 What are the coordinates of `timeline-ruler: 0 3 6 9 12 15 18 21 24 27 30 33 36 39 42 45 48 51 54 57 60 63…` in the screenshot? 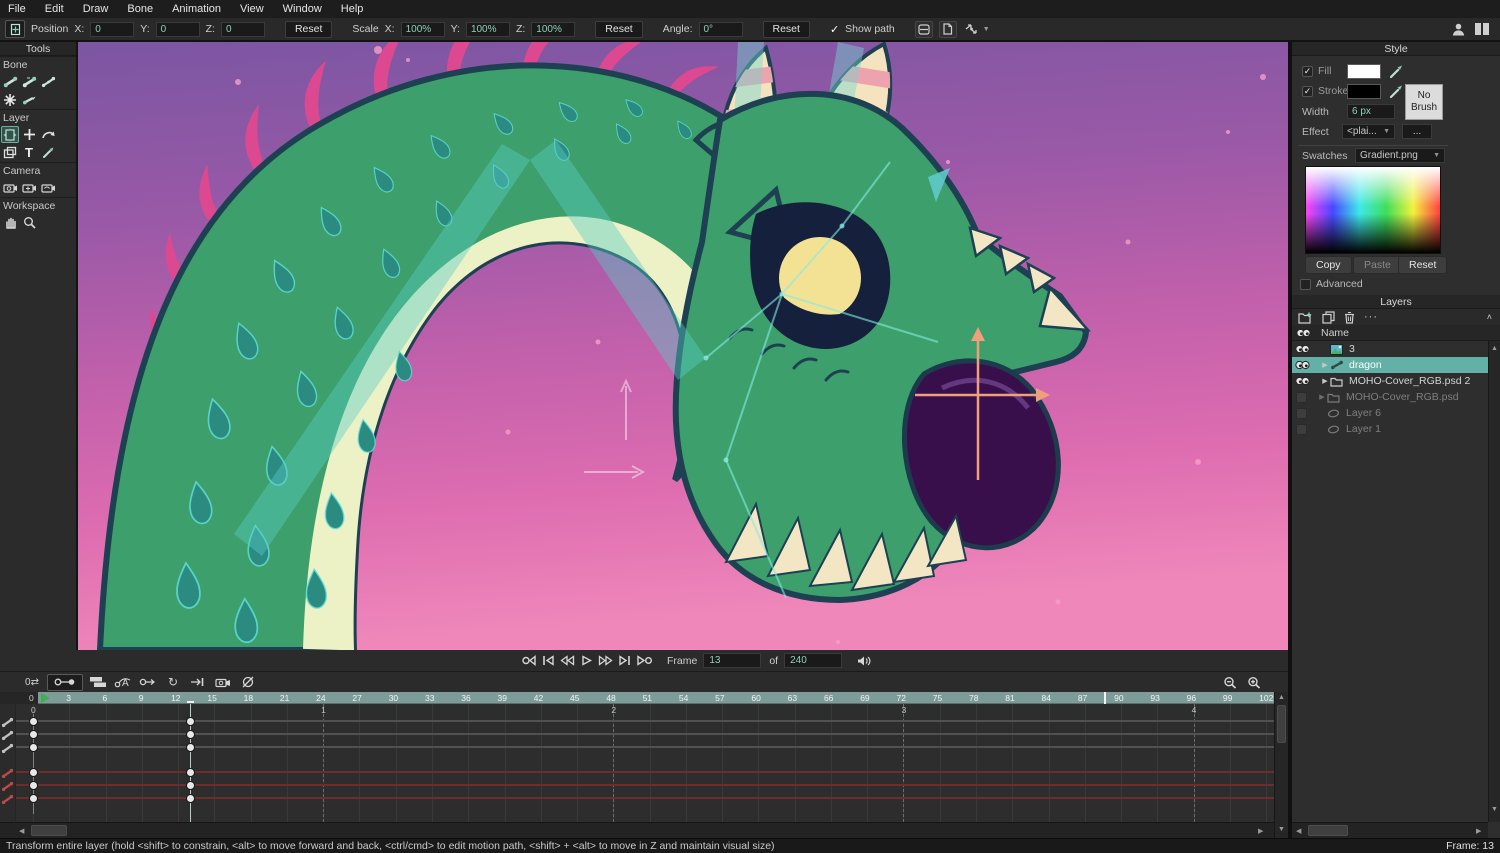 It's located at (637, 698).